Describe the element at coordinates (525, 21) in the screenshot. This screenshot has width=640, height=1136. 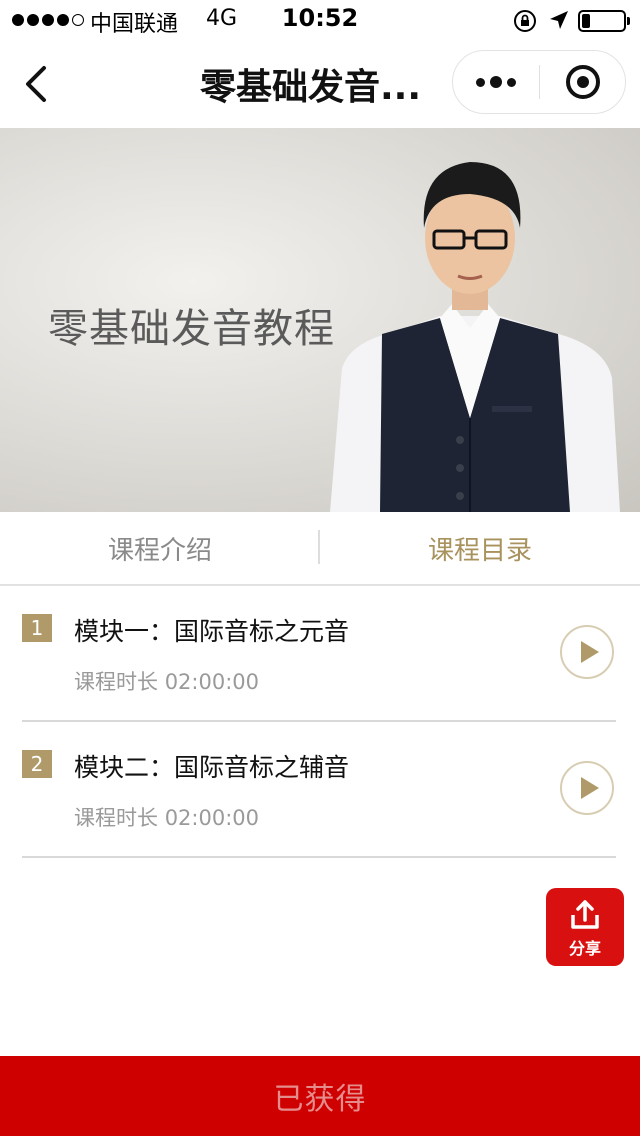
I see `orientation-lock-icon` at that location.